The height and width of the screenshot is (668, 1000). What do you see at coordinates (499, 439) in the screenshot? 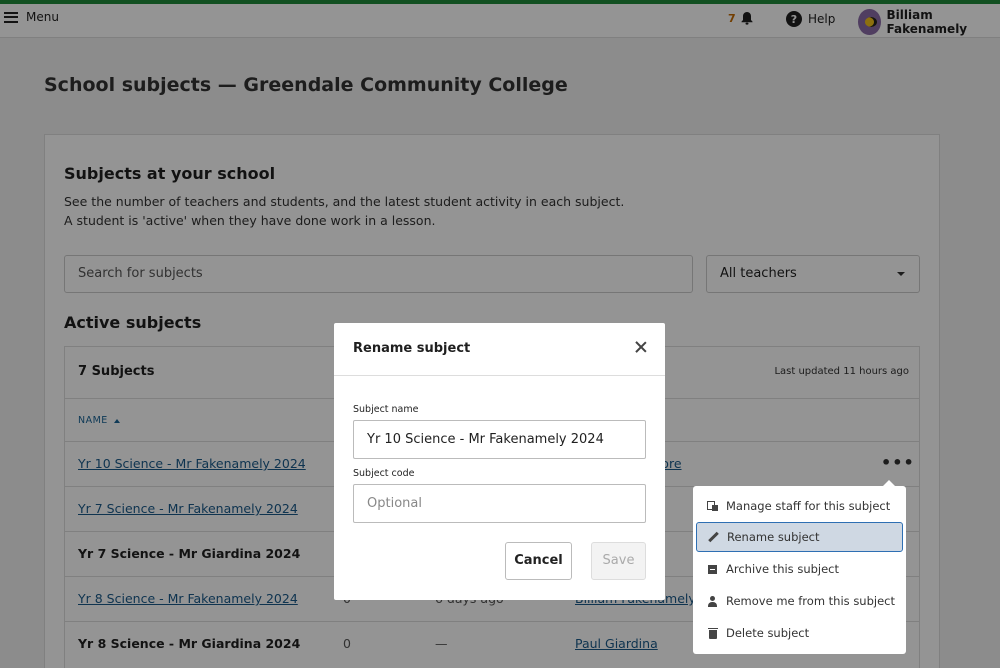
I see `subject-name-input: Yr 10 Science - Mr Fakenamely 2024` at bounding box center [499, 439].